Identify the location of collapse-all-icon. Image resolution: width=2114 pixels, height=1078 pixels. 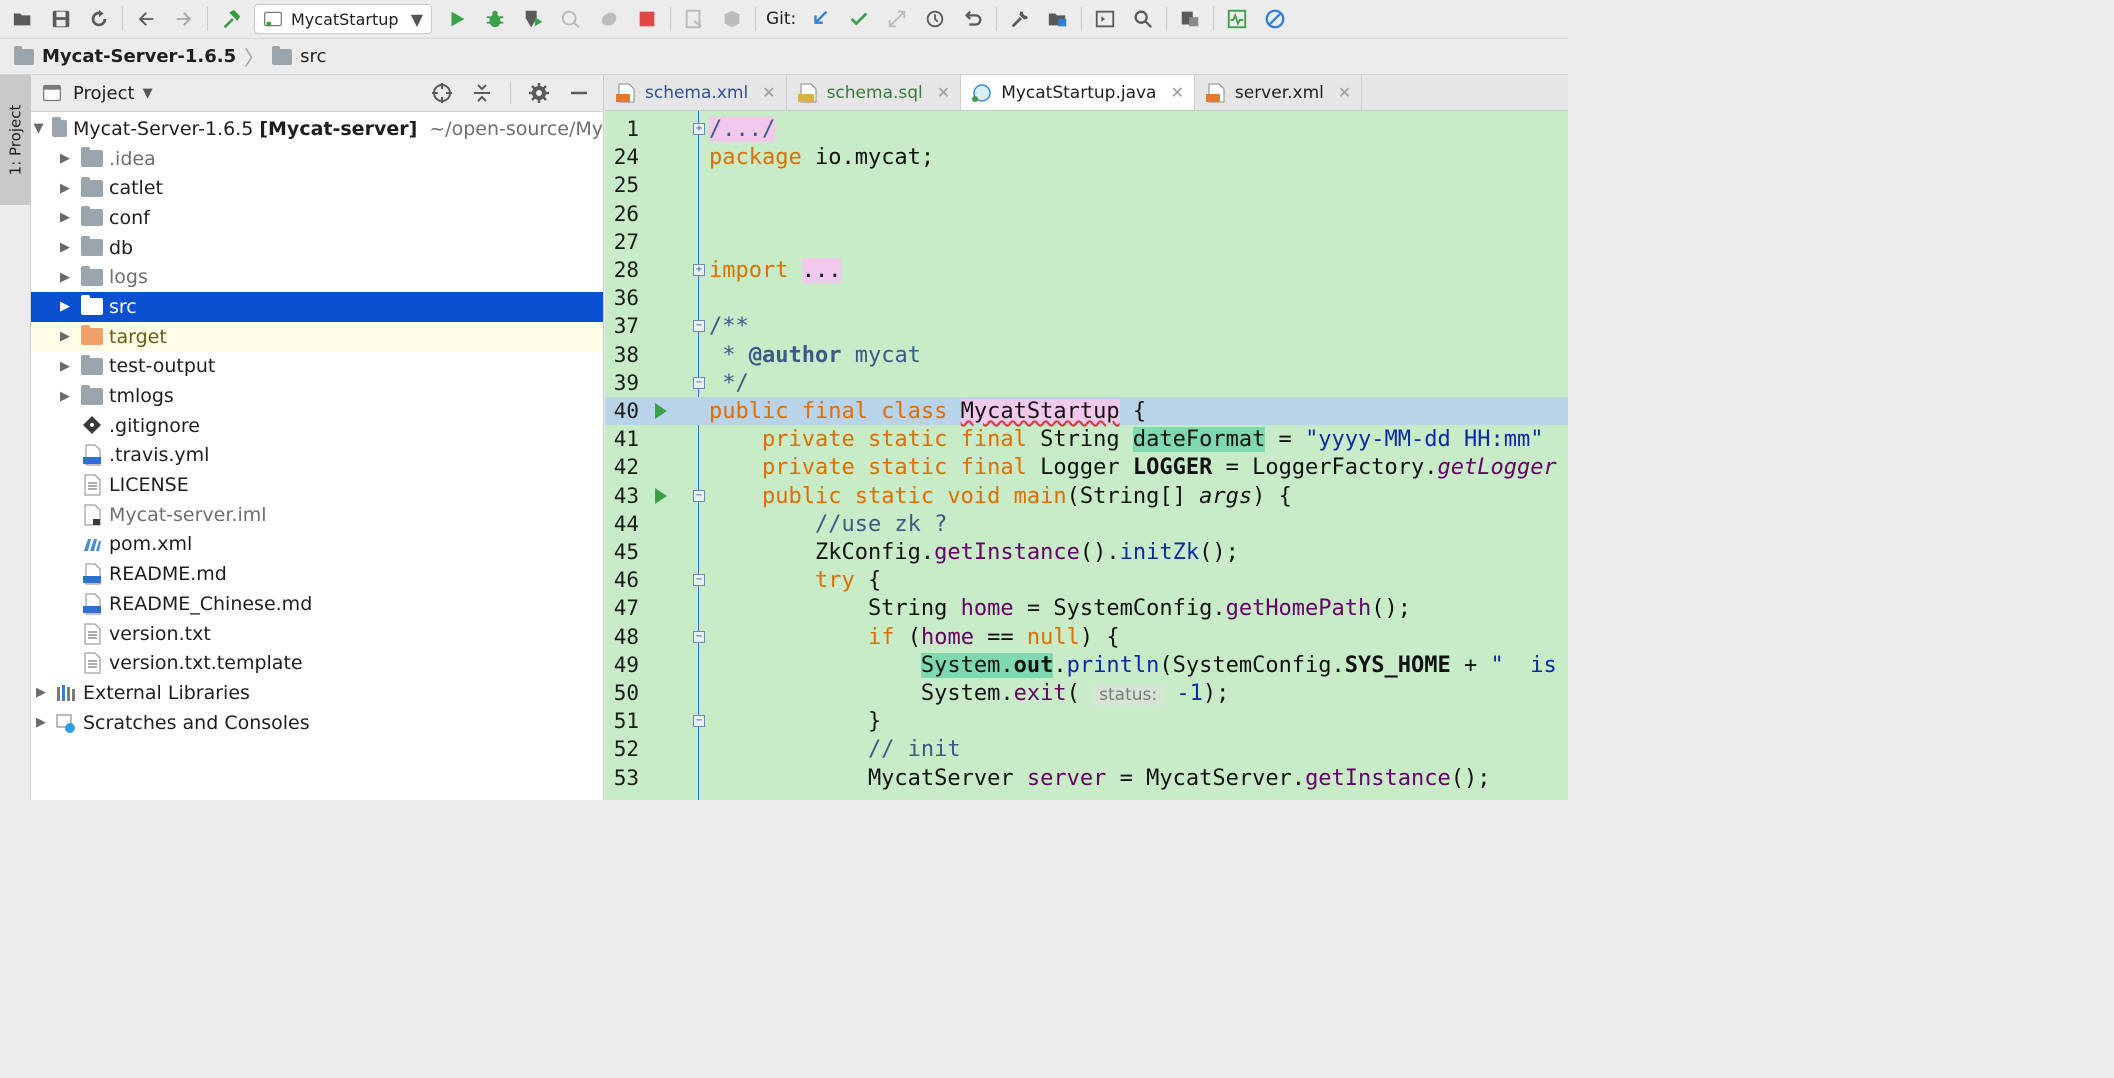
(482, 93).